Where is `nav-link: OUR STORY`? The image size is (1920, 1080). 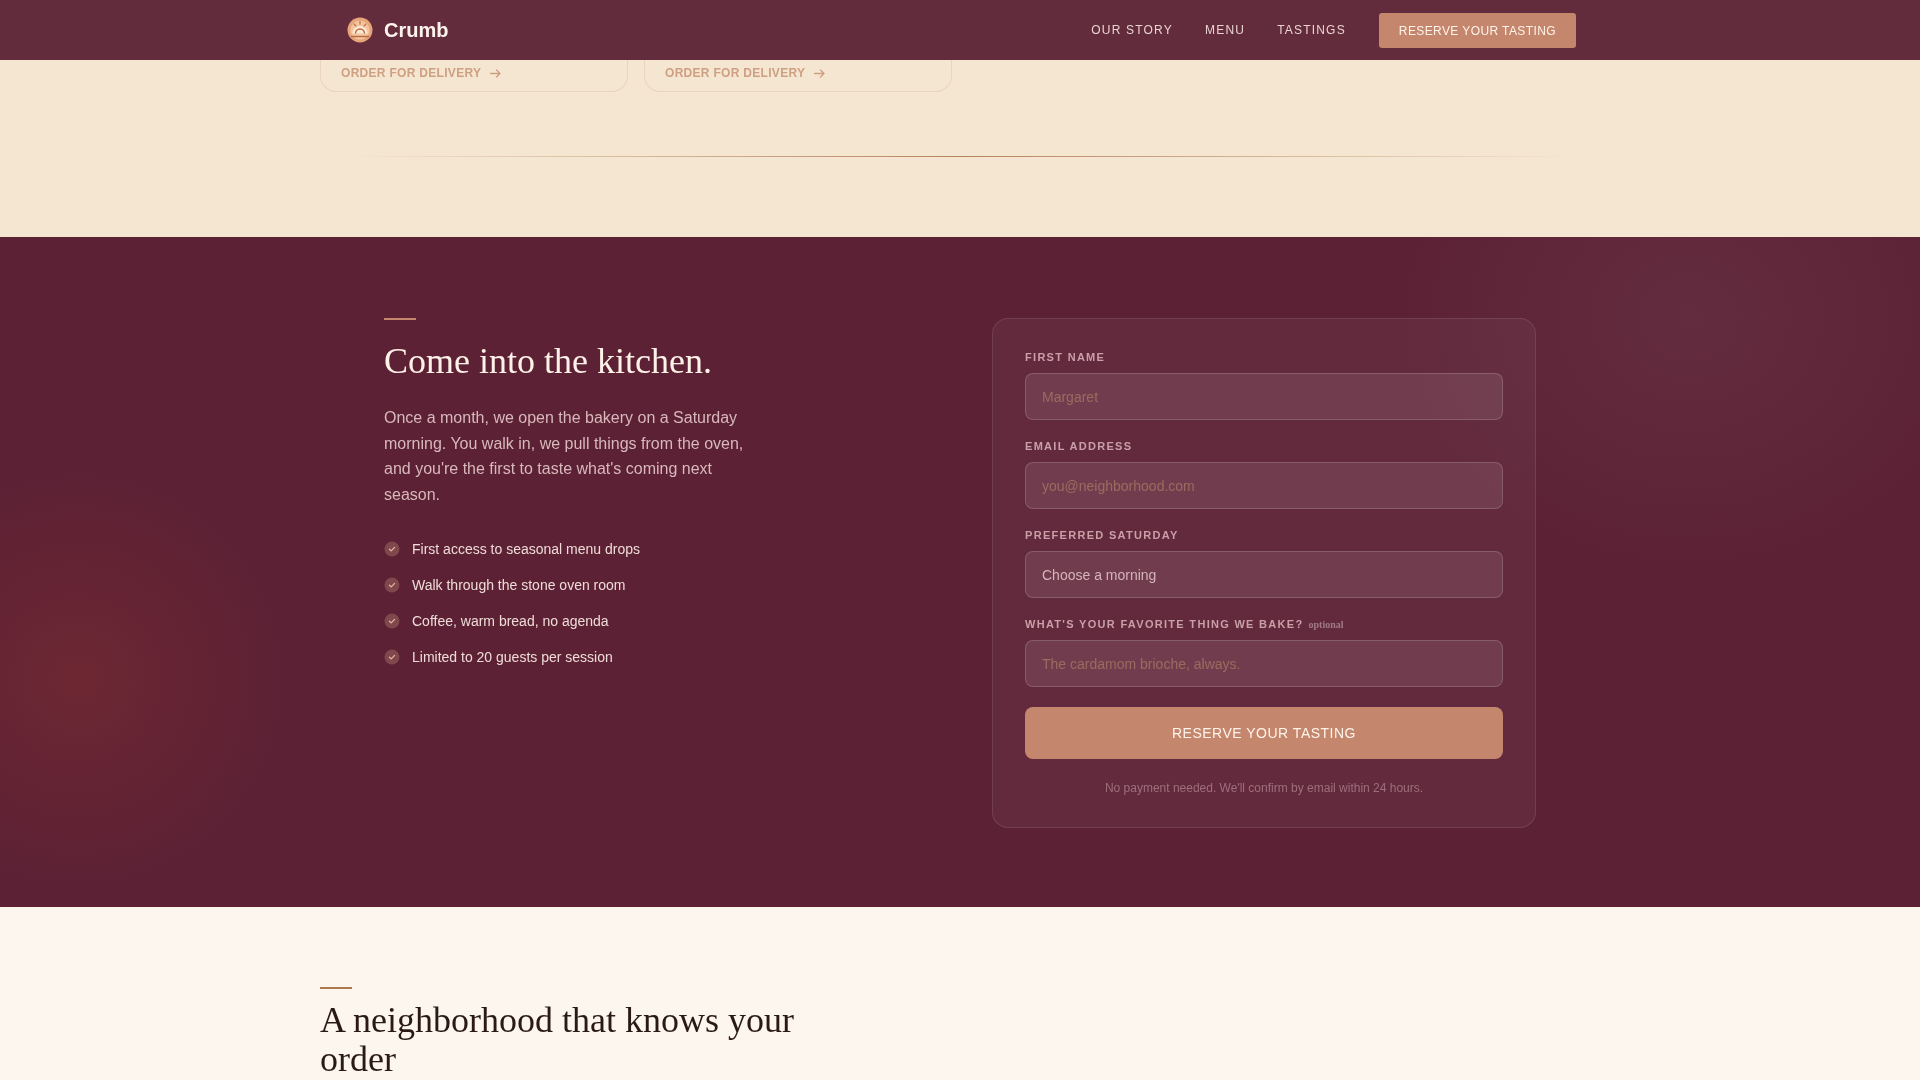
nav-link: OUR STORY is located at coordinates (1132, 30).